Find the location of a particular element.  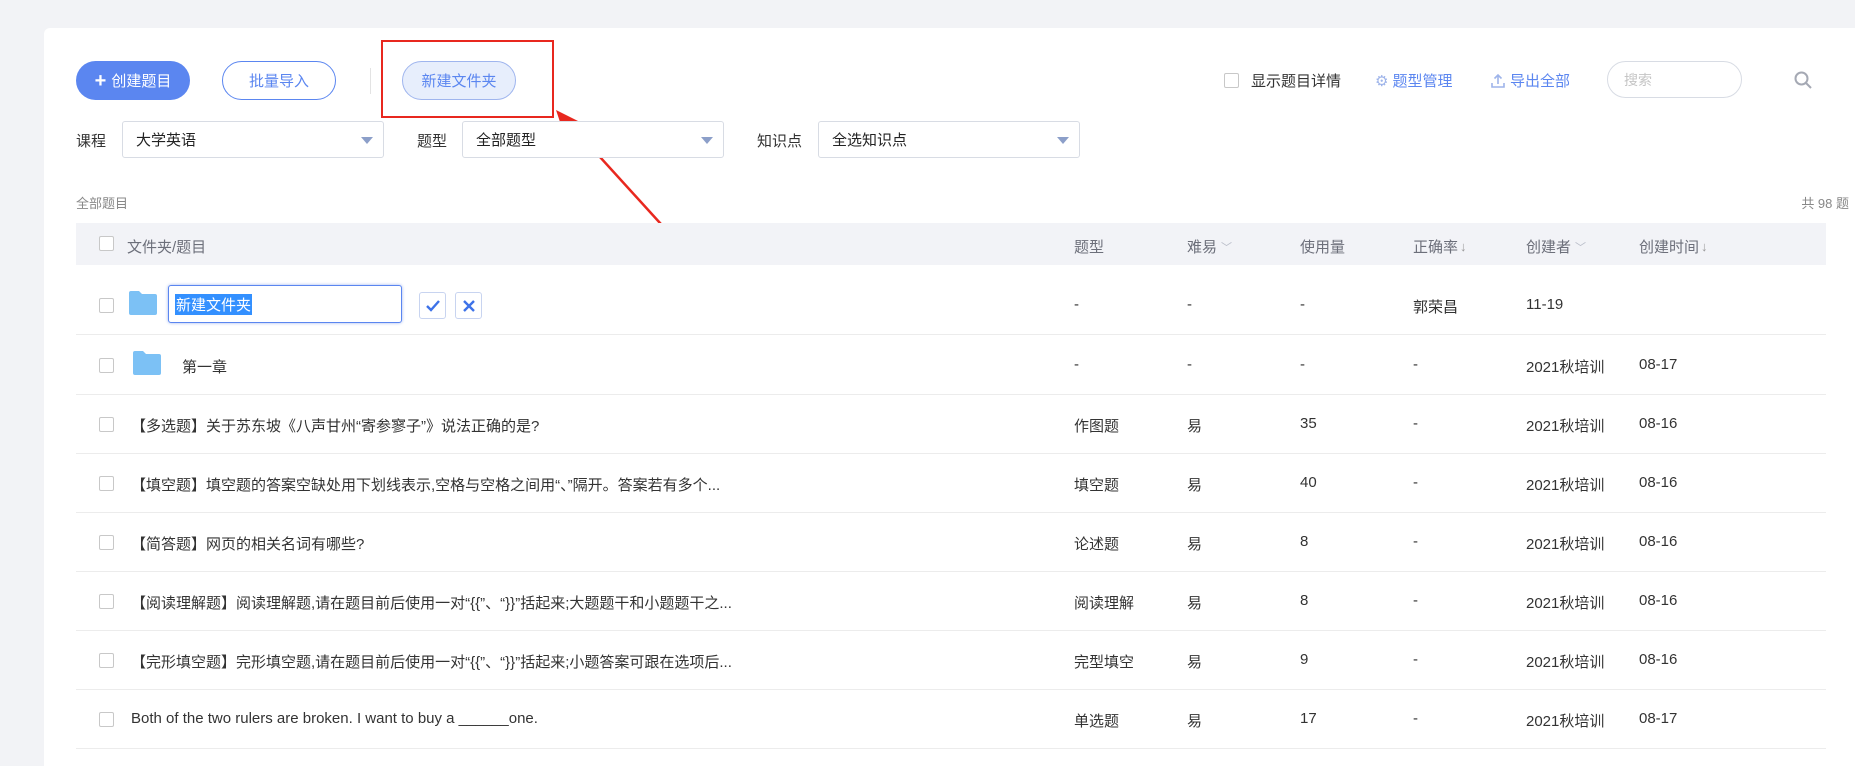

cell-usage: 40 is located at coordinates (1308, 482).